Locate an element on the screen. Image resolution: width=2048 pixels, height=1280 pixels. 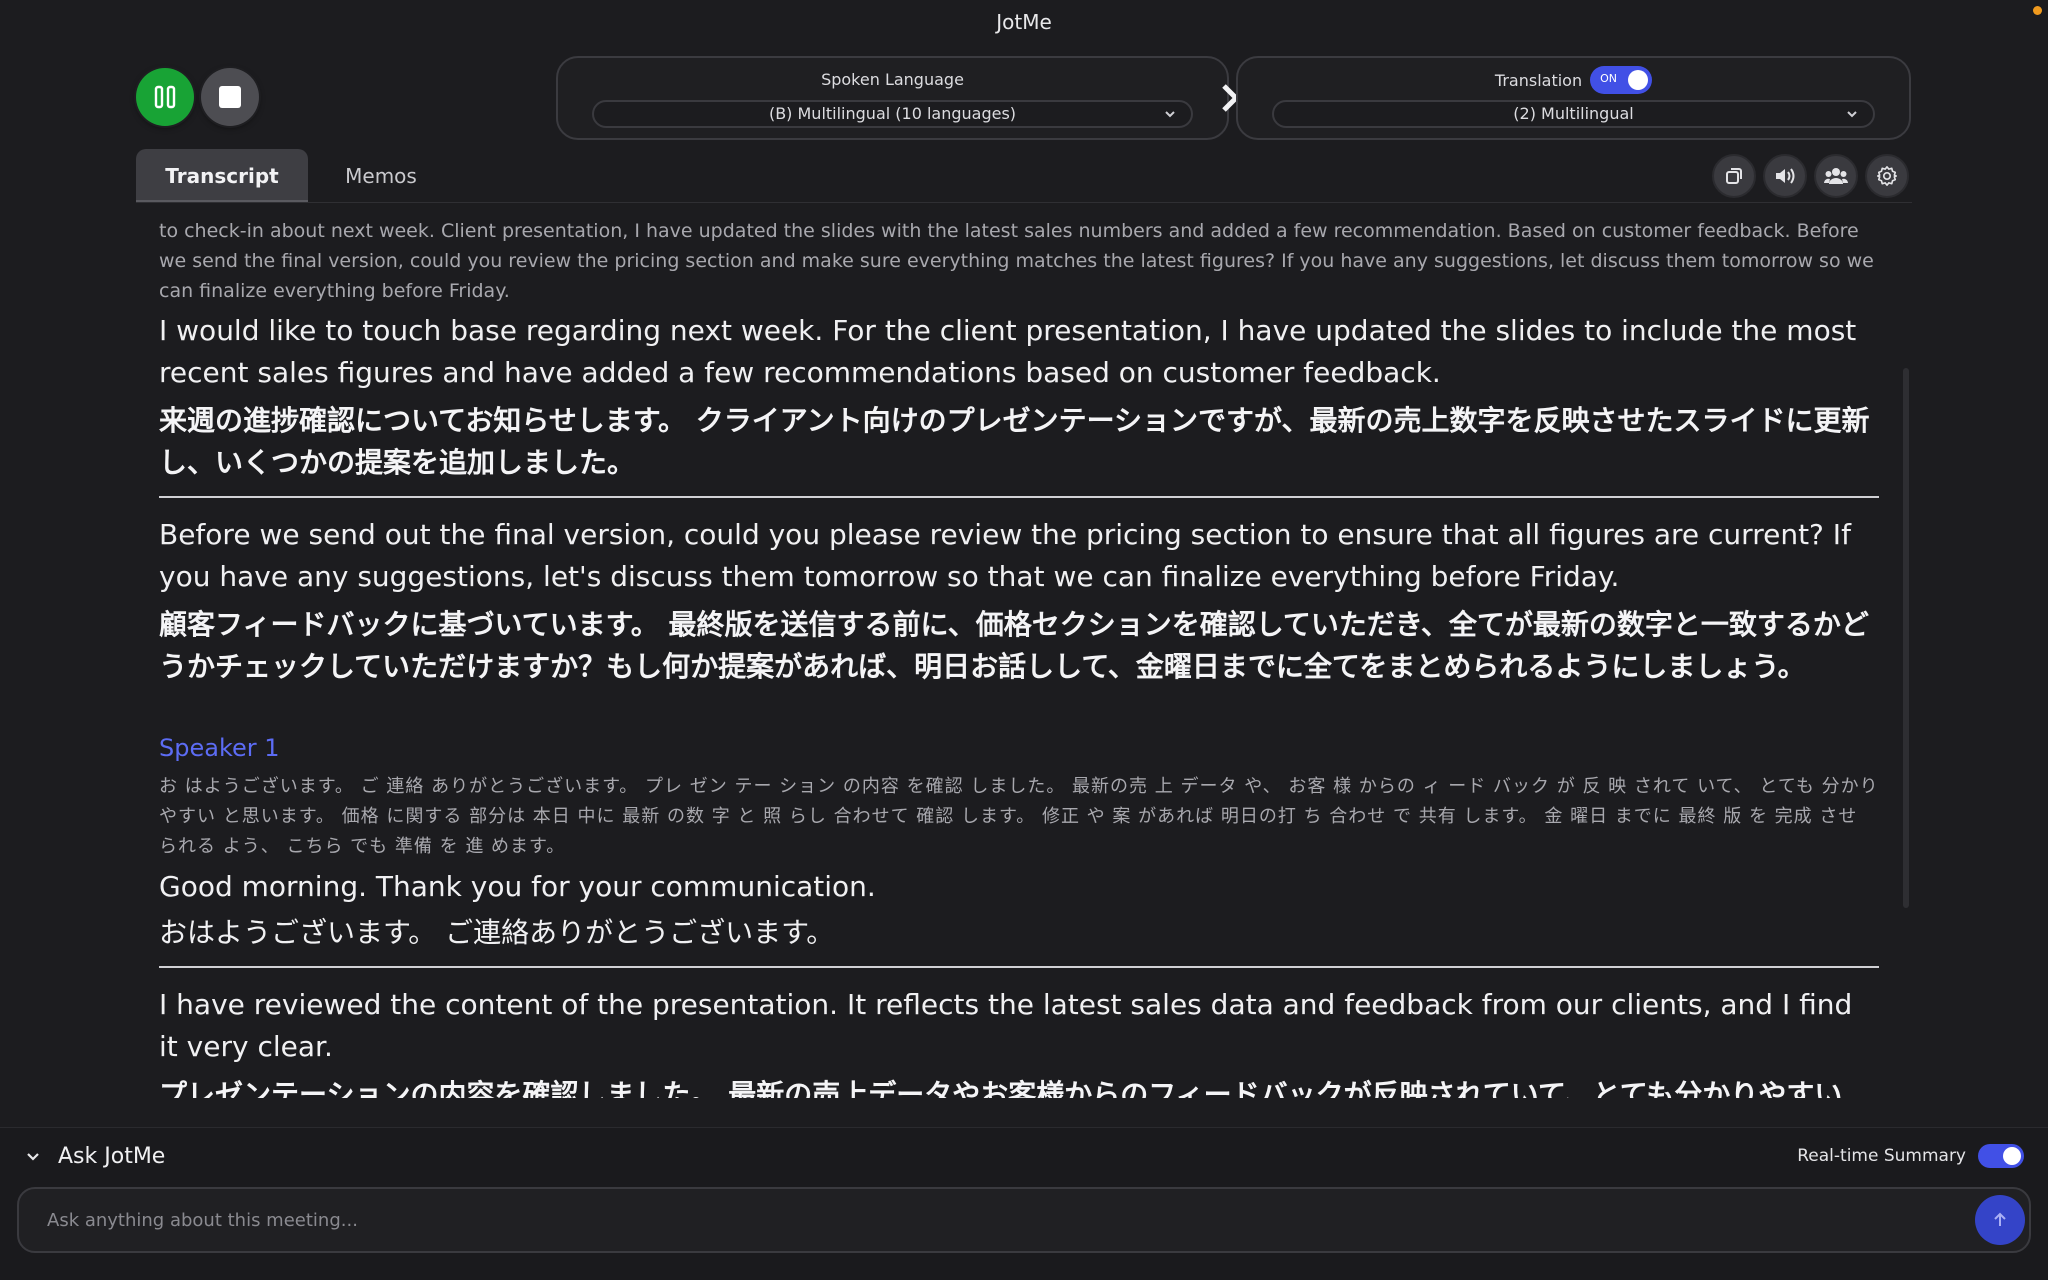
people-icon is located at coordinates (1836, 176).